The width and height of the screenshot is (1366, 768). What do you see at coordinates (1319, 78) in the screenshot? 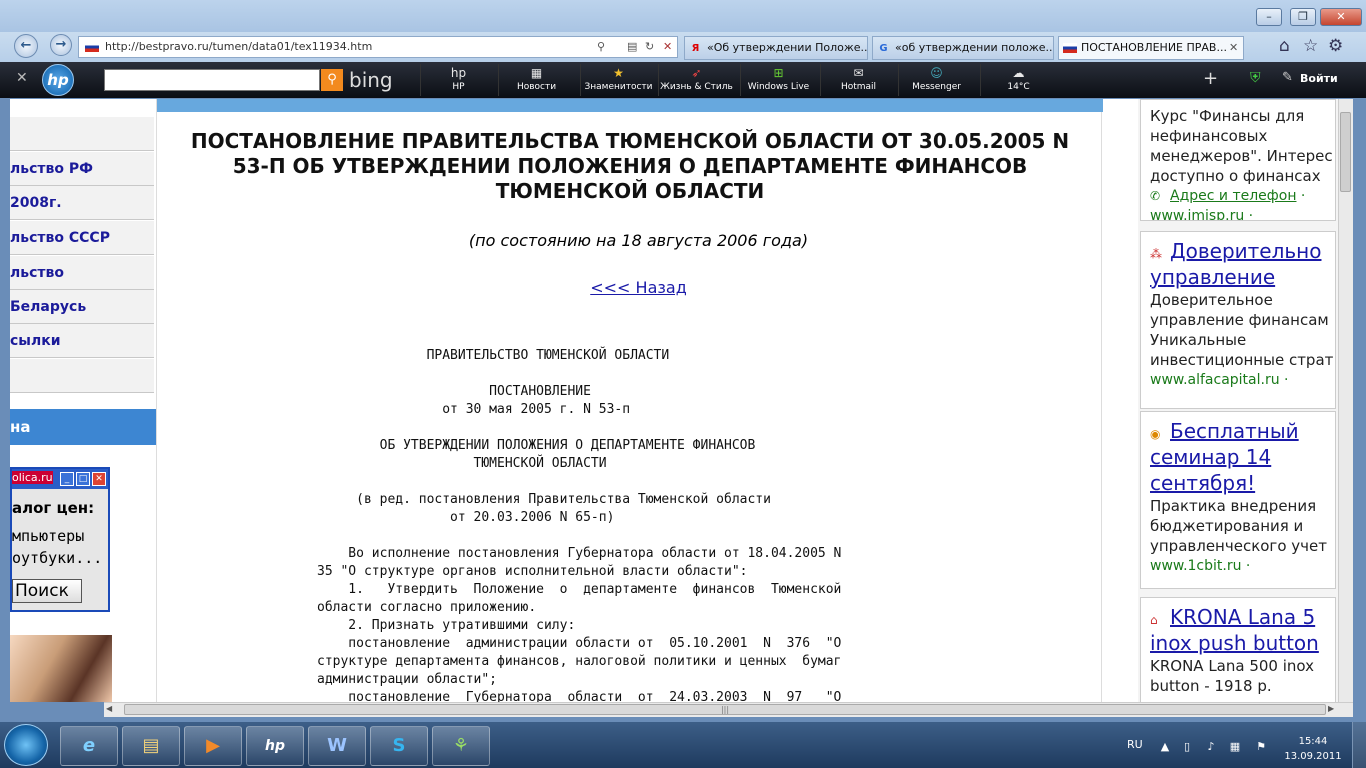
I see `login-button: Войти` at bounding box center [1319, 78].